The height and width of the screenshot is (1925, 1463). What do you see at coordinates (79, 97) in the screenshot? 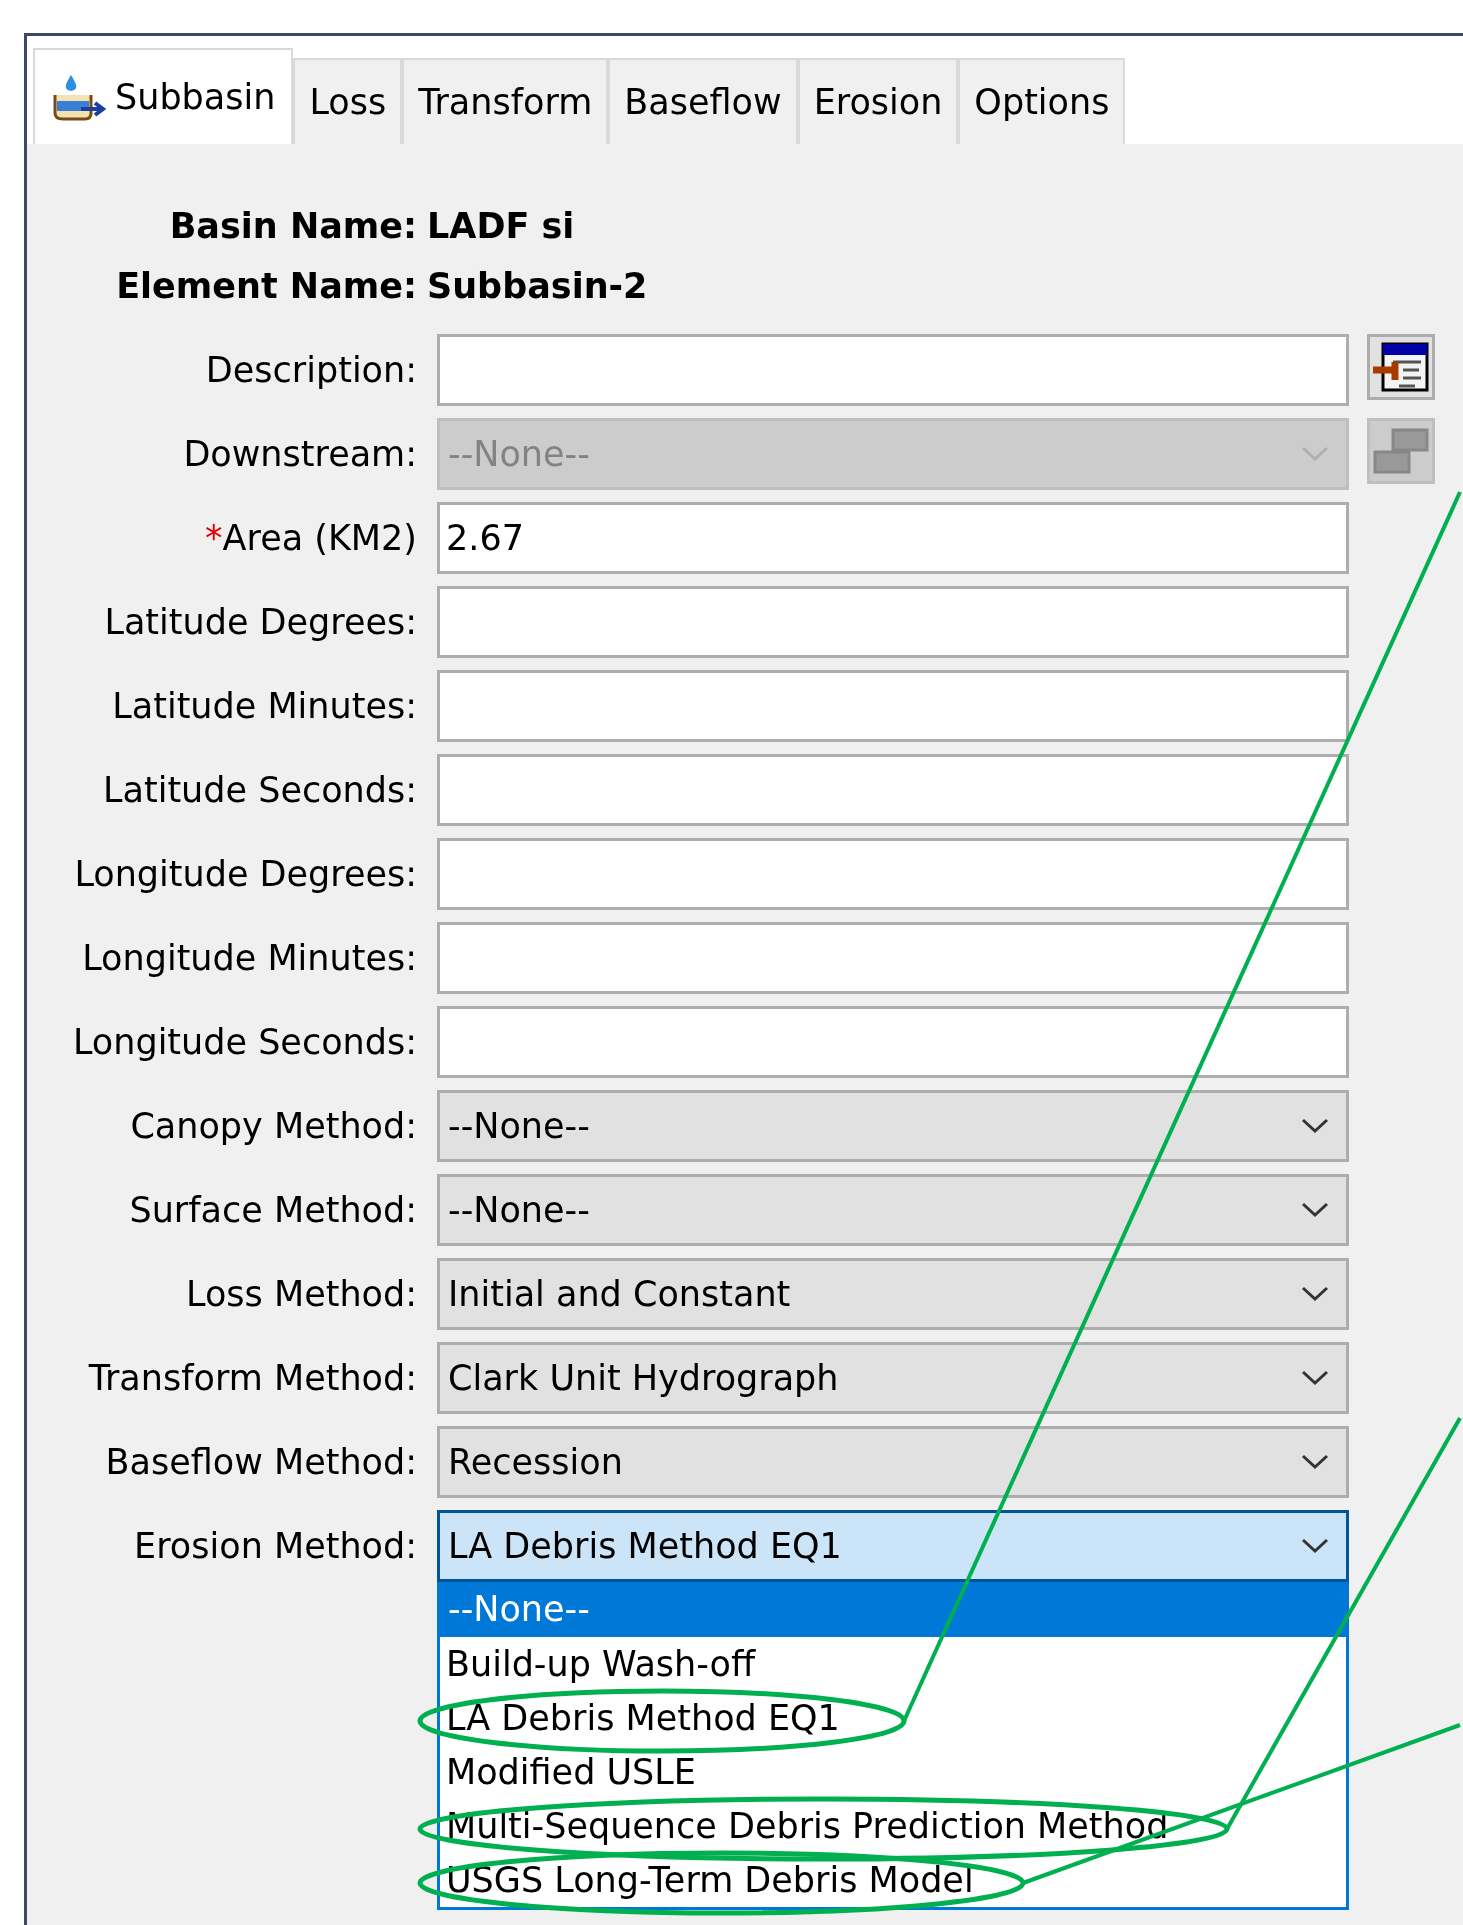
I see `basin-icon` at bounding box center [79, 97].